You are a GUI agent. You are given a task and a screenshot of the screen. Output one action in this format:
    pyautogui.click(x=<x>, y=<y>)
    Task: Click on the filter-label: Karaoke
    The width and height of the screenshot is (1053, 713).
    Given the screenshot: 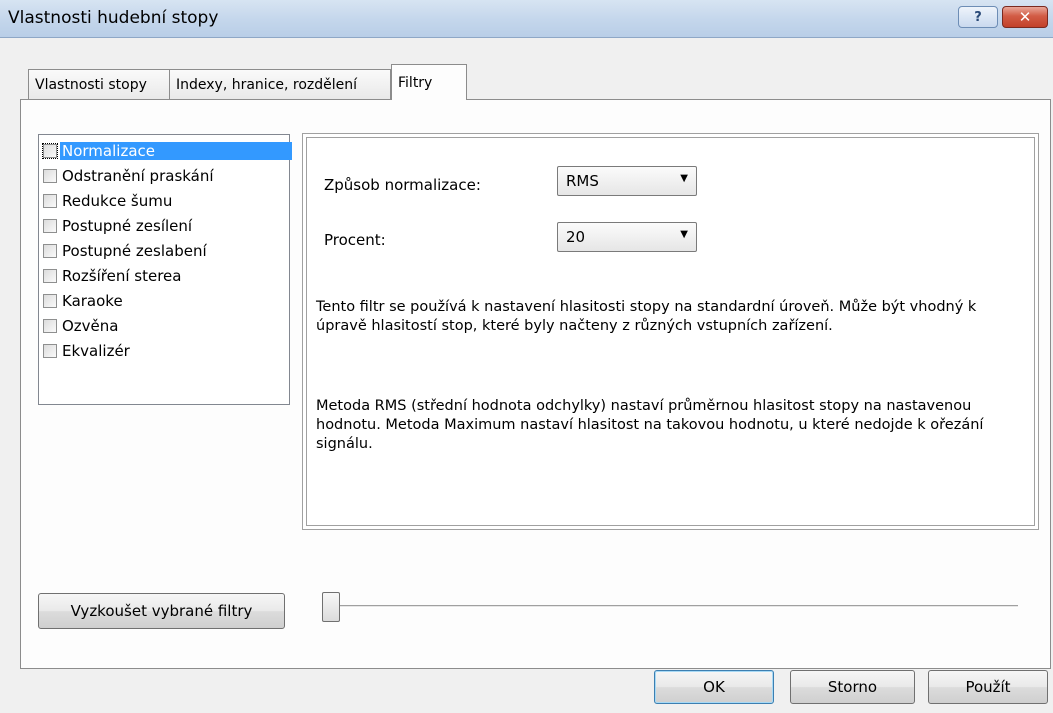 What is the action you would take?
    pyautogui.click(x=92, y=301)
    